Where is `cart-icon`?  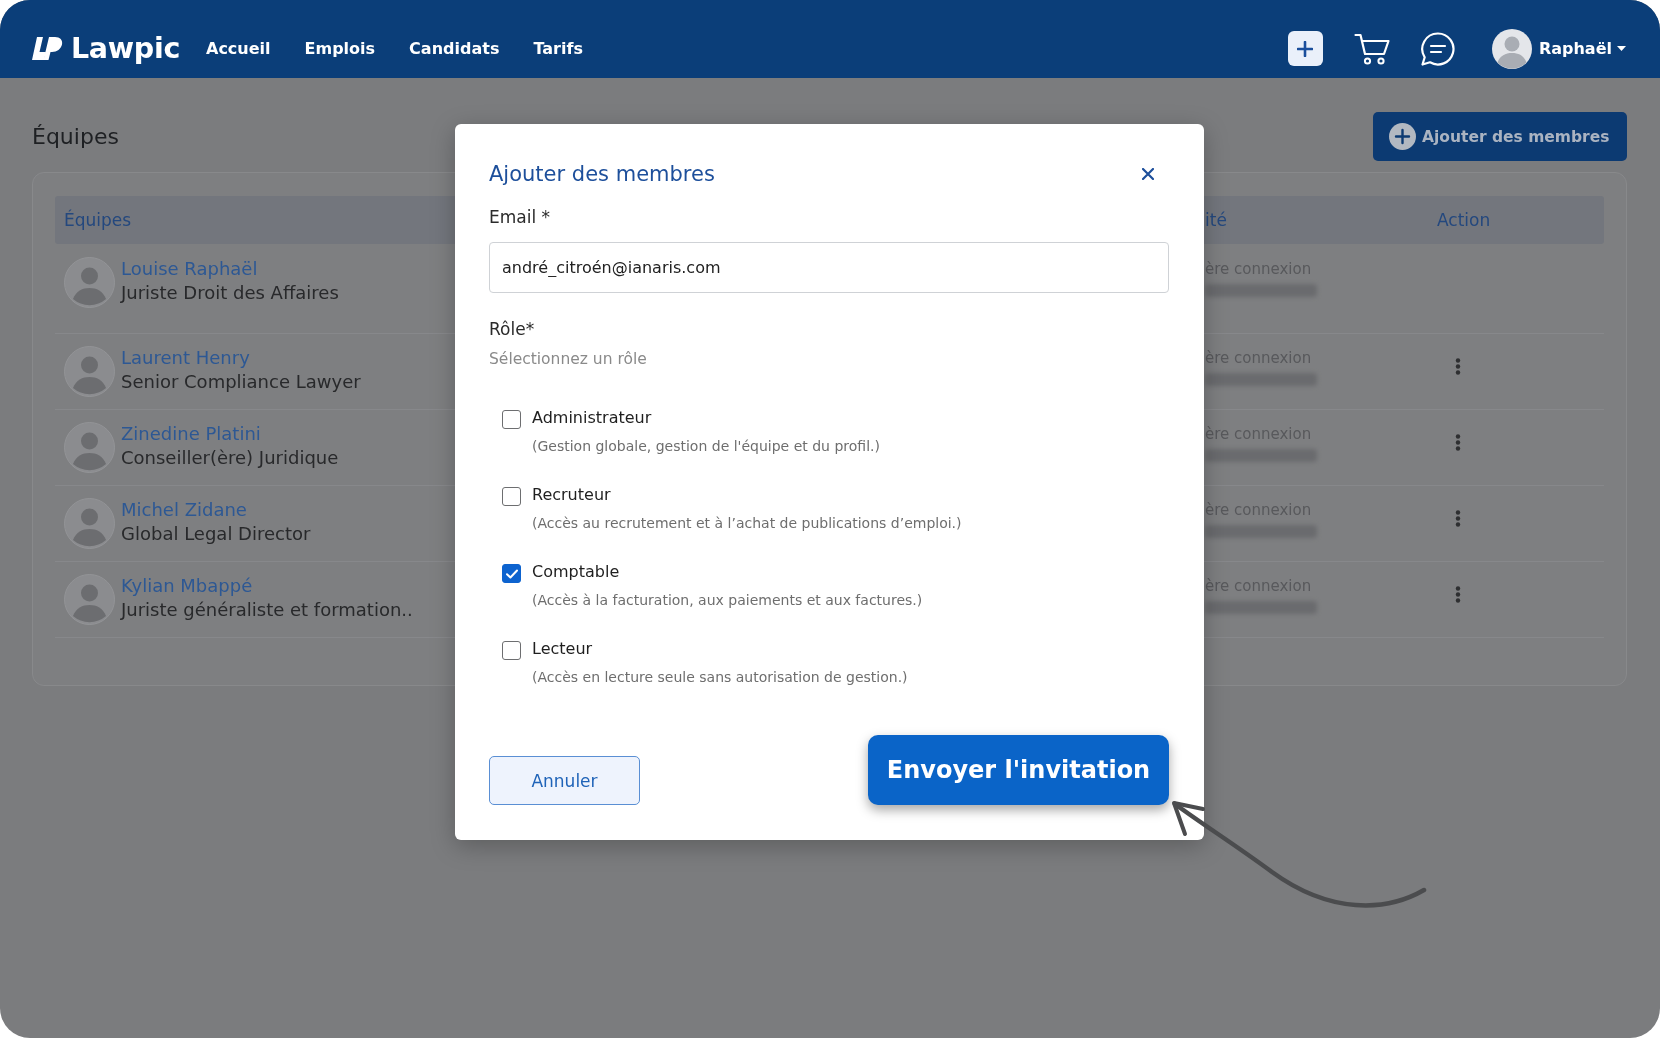
cart-icon is located at coordinates (1372, 48).